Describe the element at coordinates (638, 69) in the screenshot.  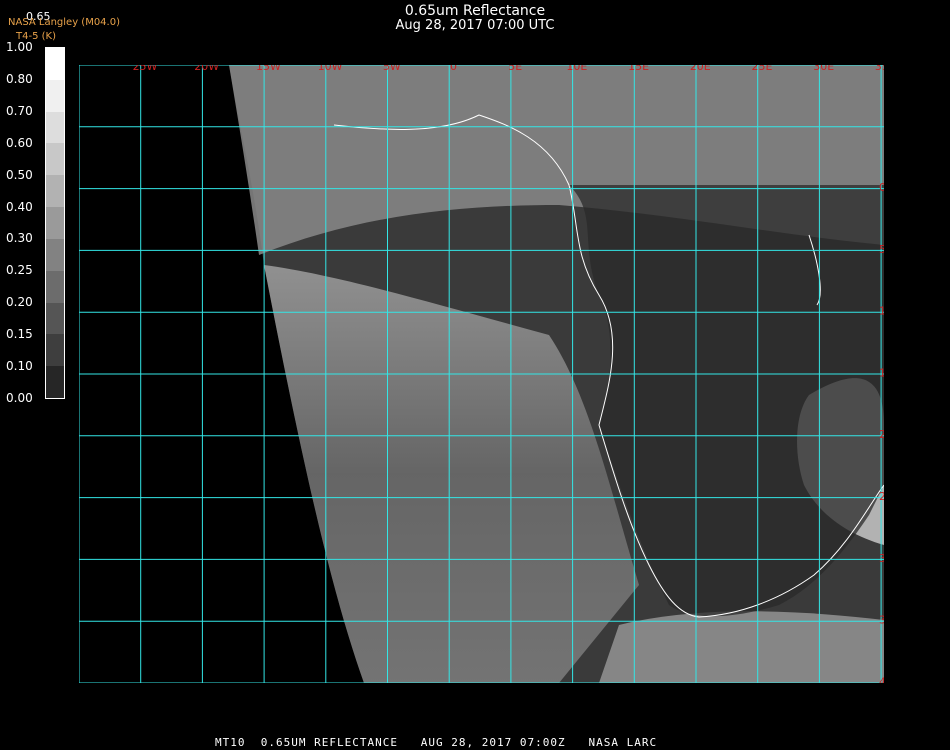
I see `longitude-label: 15E` at that location.